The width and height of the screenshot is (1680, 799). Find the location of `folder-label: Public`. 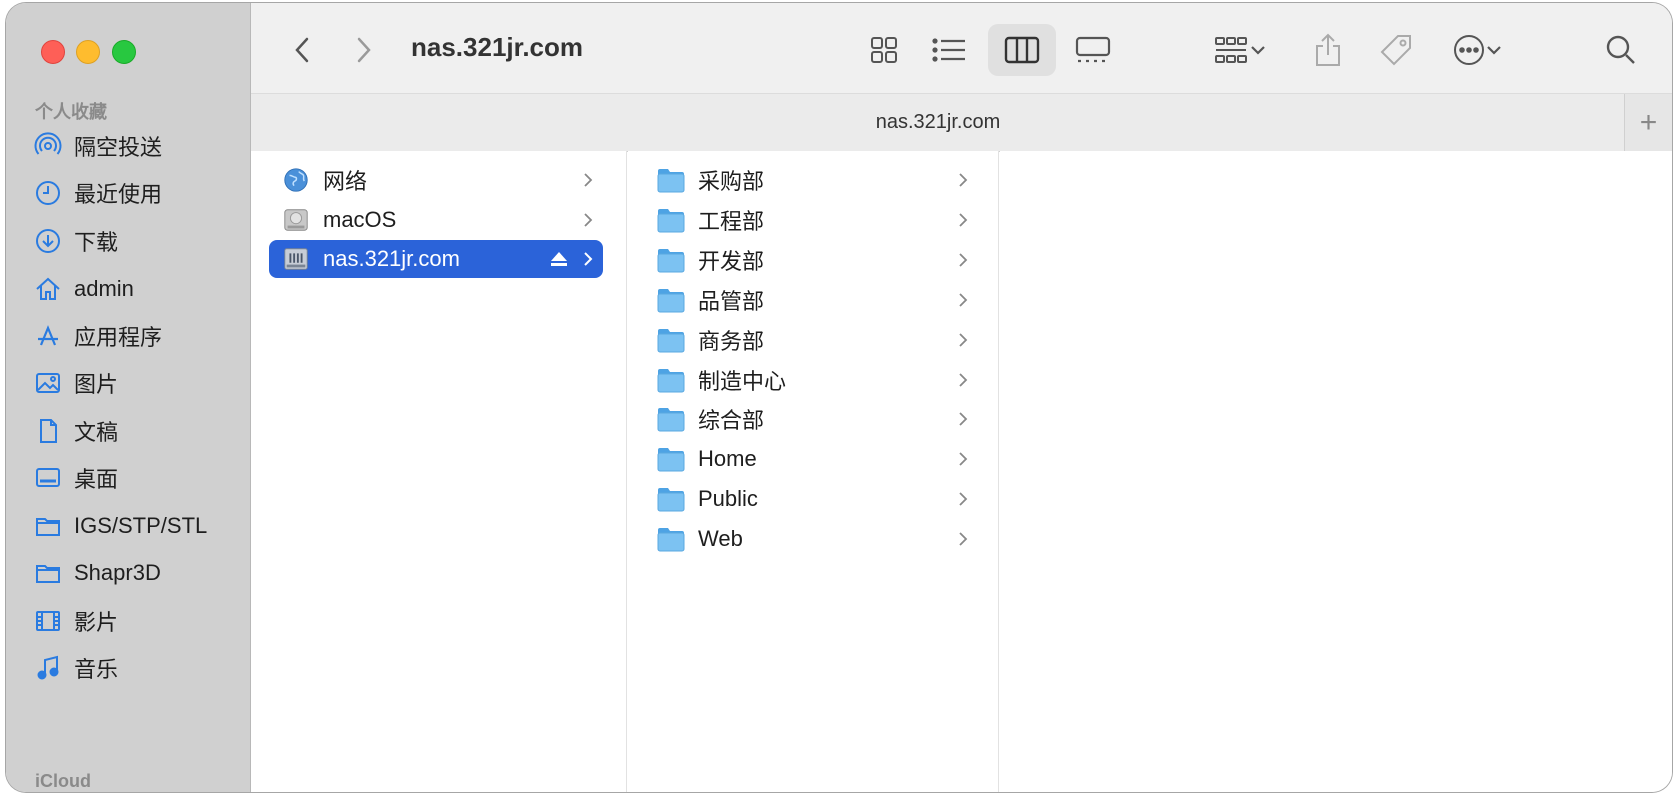

folder-label: Public is located at coordinates (728, 499).